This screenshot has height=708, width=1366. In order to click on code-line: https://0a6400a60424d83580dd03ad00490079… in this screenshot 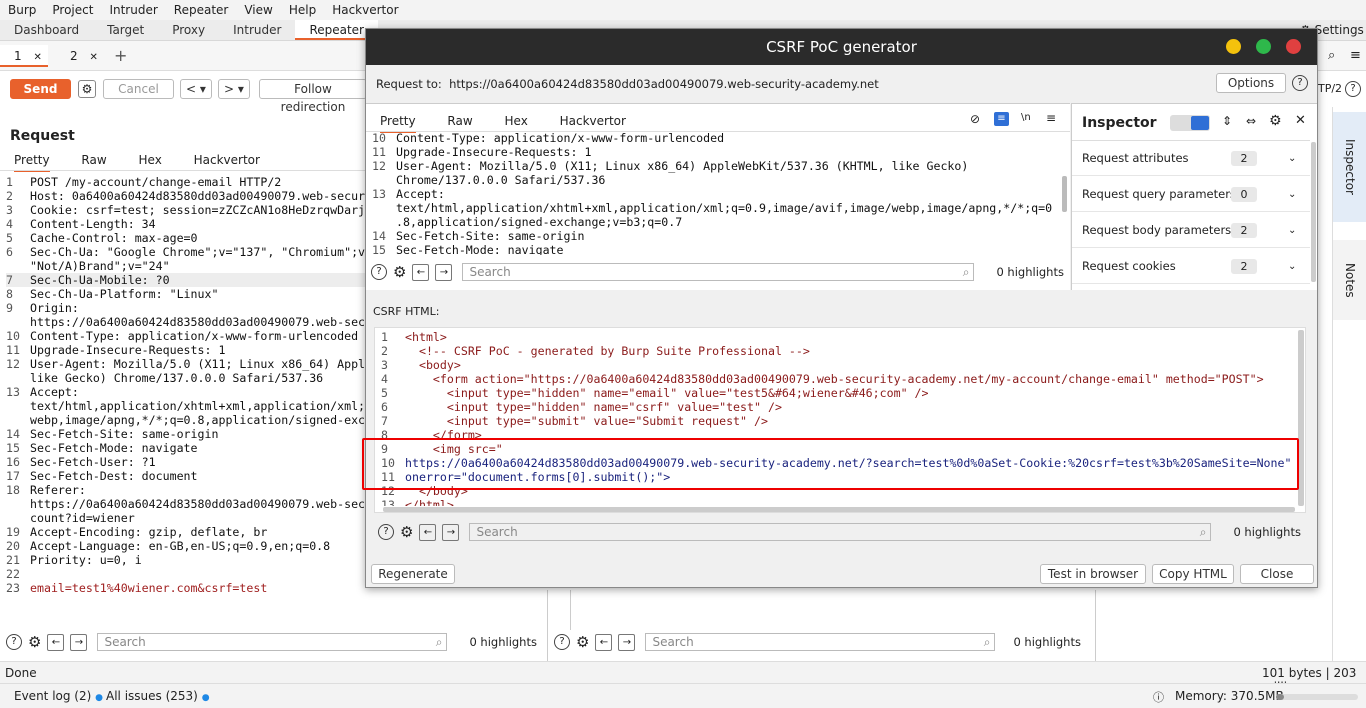, I will do `click(186, 504)`.